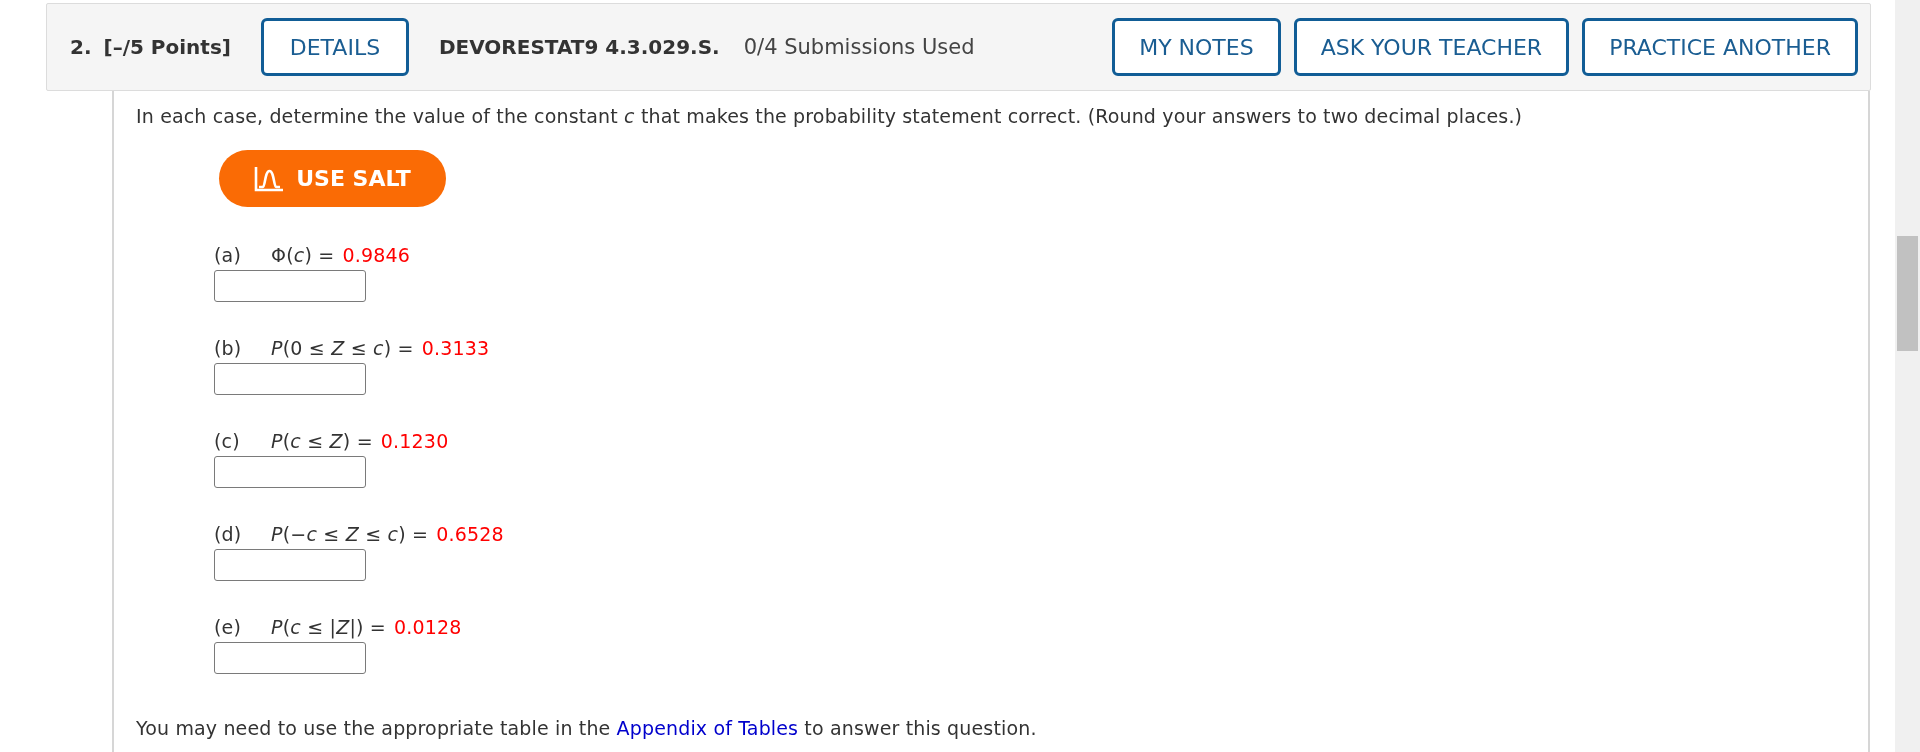 The width and height of the screenshot is (1920, 752). What do you see at coordinates (1431, 47) in the screenshot?
I see `header-action-button: ASK YOUR TEACHER` at bounding box center [1431, 47].